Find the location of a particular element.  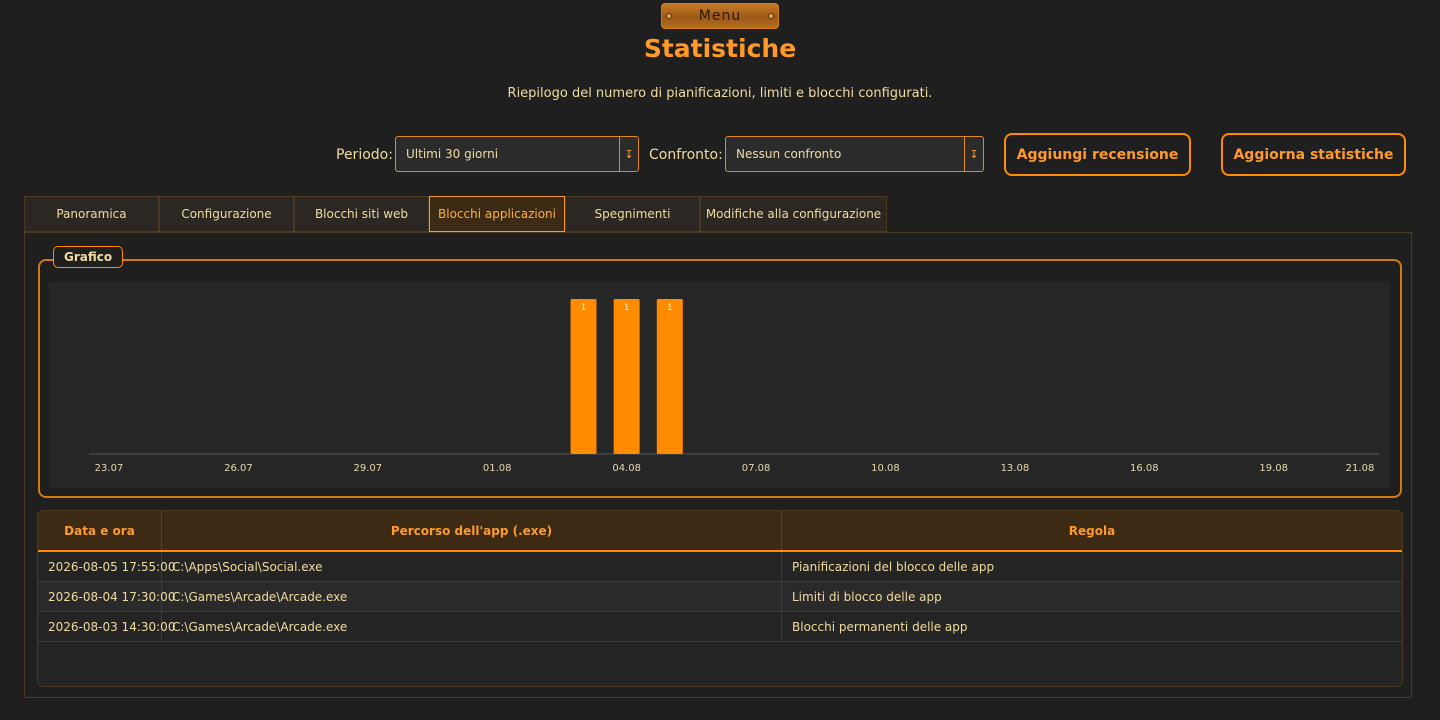

refresh-statistics-button: Aggiorna statistiche is located at coordinates (1313, 154).